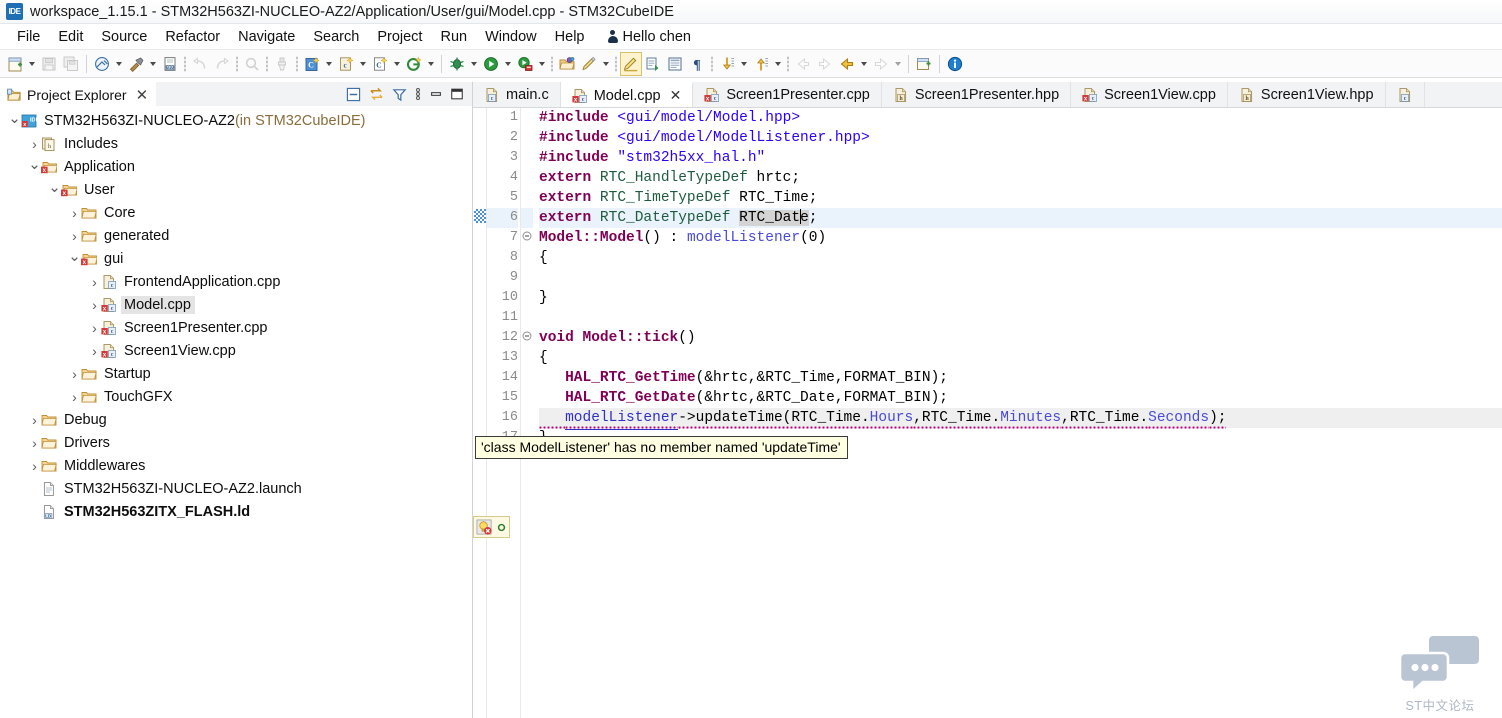  What do you see at coordinates (646, 37) in the screenshot?
I see `user-account-menu: Hello chen` at bounding box center [646, 37].